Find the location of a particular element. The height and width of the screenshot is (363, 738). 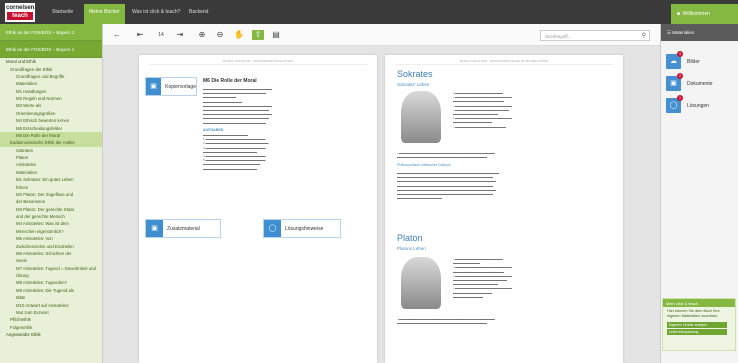

sidebar-item: M4 Ethisch bewerten lernen is located at coordinates (51, 120).